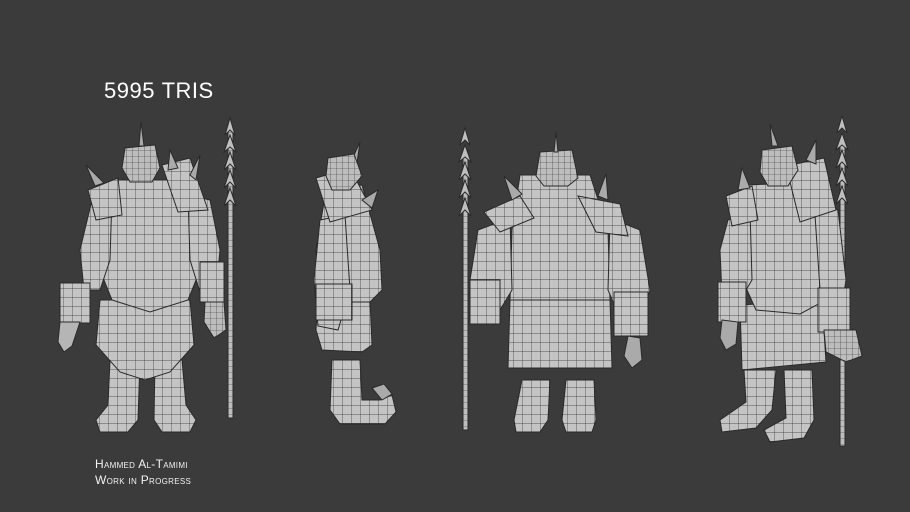 The height and width of the screenshot is (512, 910). What do you see at coordinates (141, 464) in the screenshot?
I see `author-name: Hammed Al-Tamimi` at bounding box center [141, 464].